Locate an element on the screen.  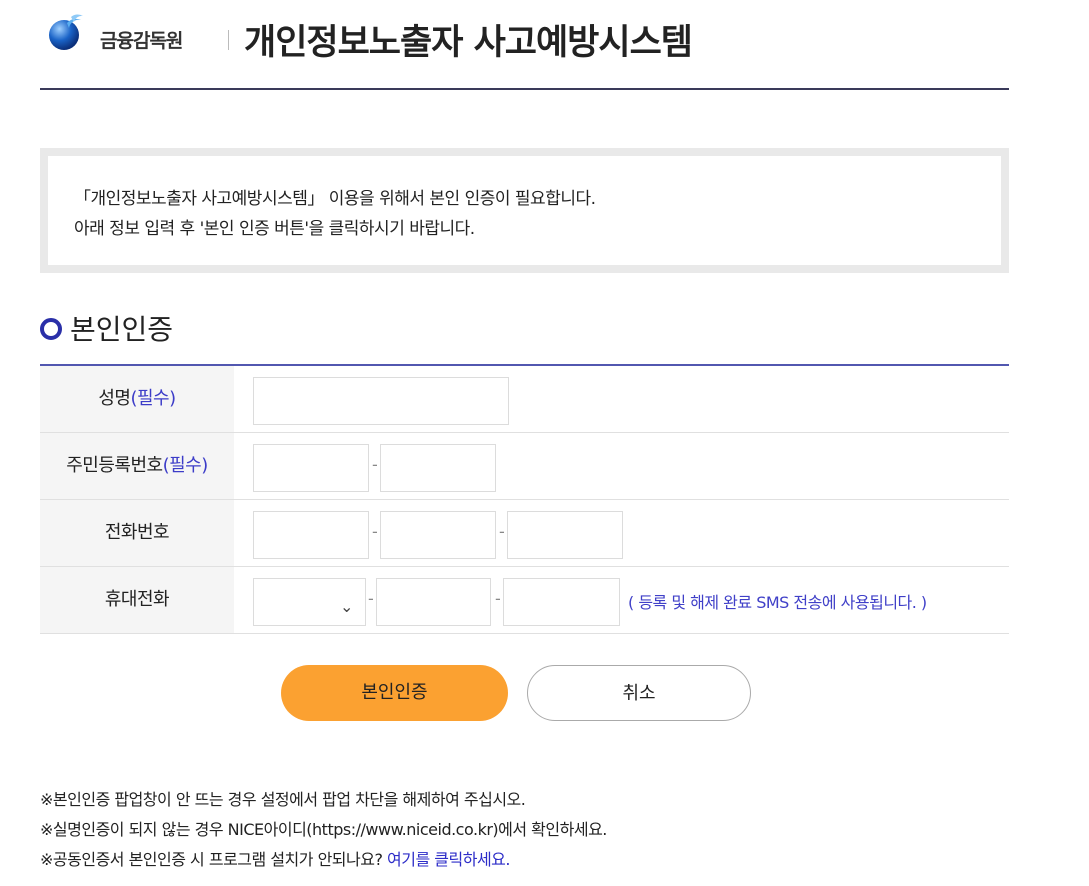
phone-label: 전화번호 is located at coordinates (137, 533).